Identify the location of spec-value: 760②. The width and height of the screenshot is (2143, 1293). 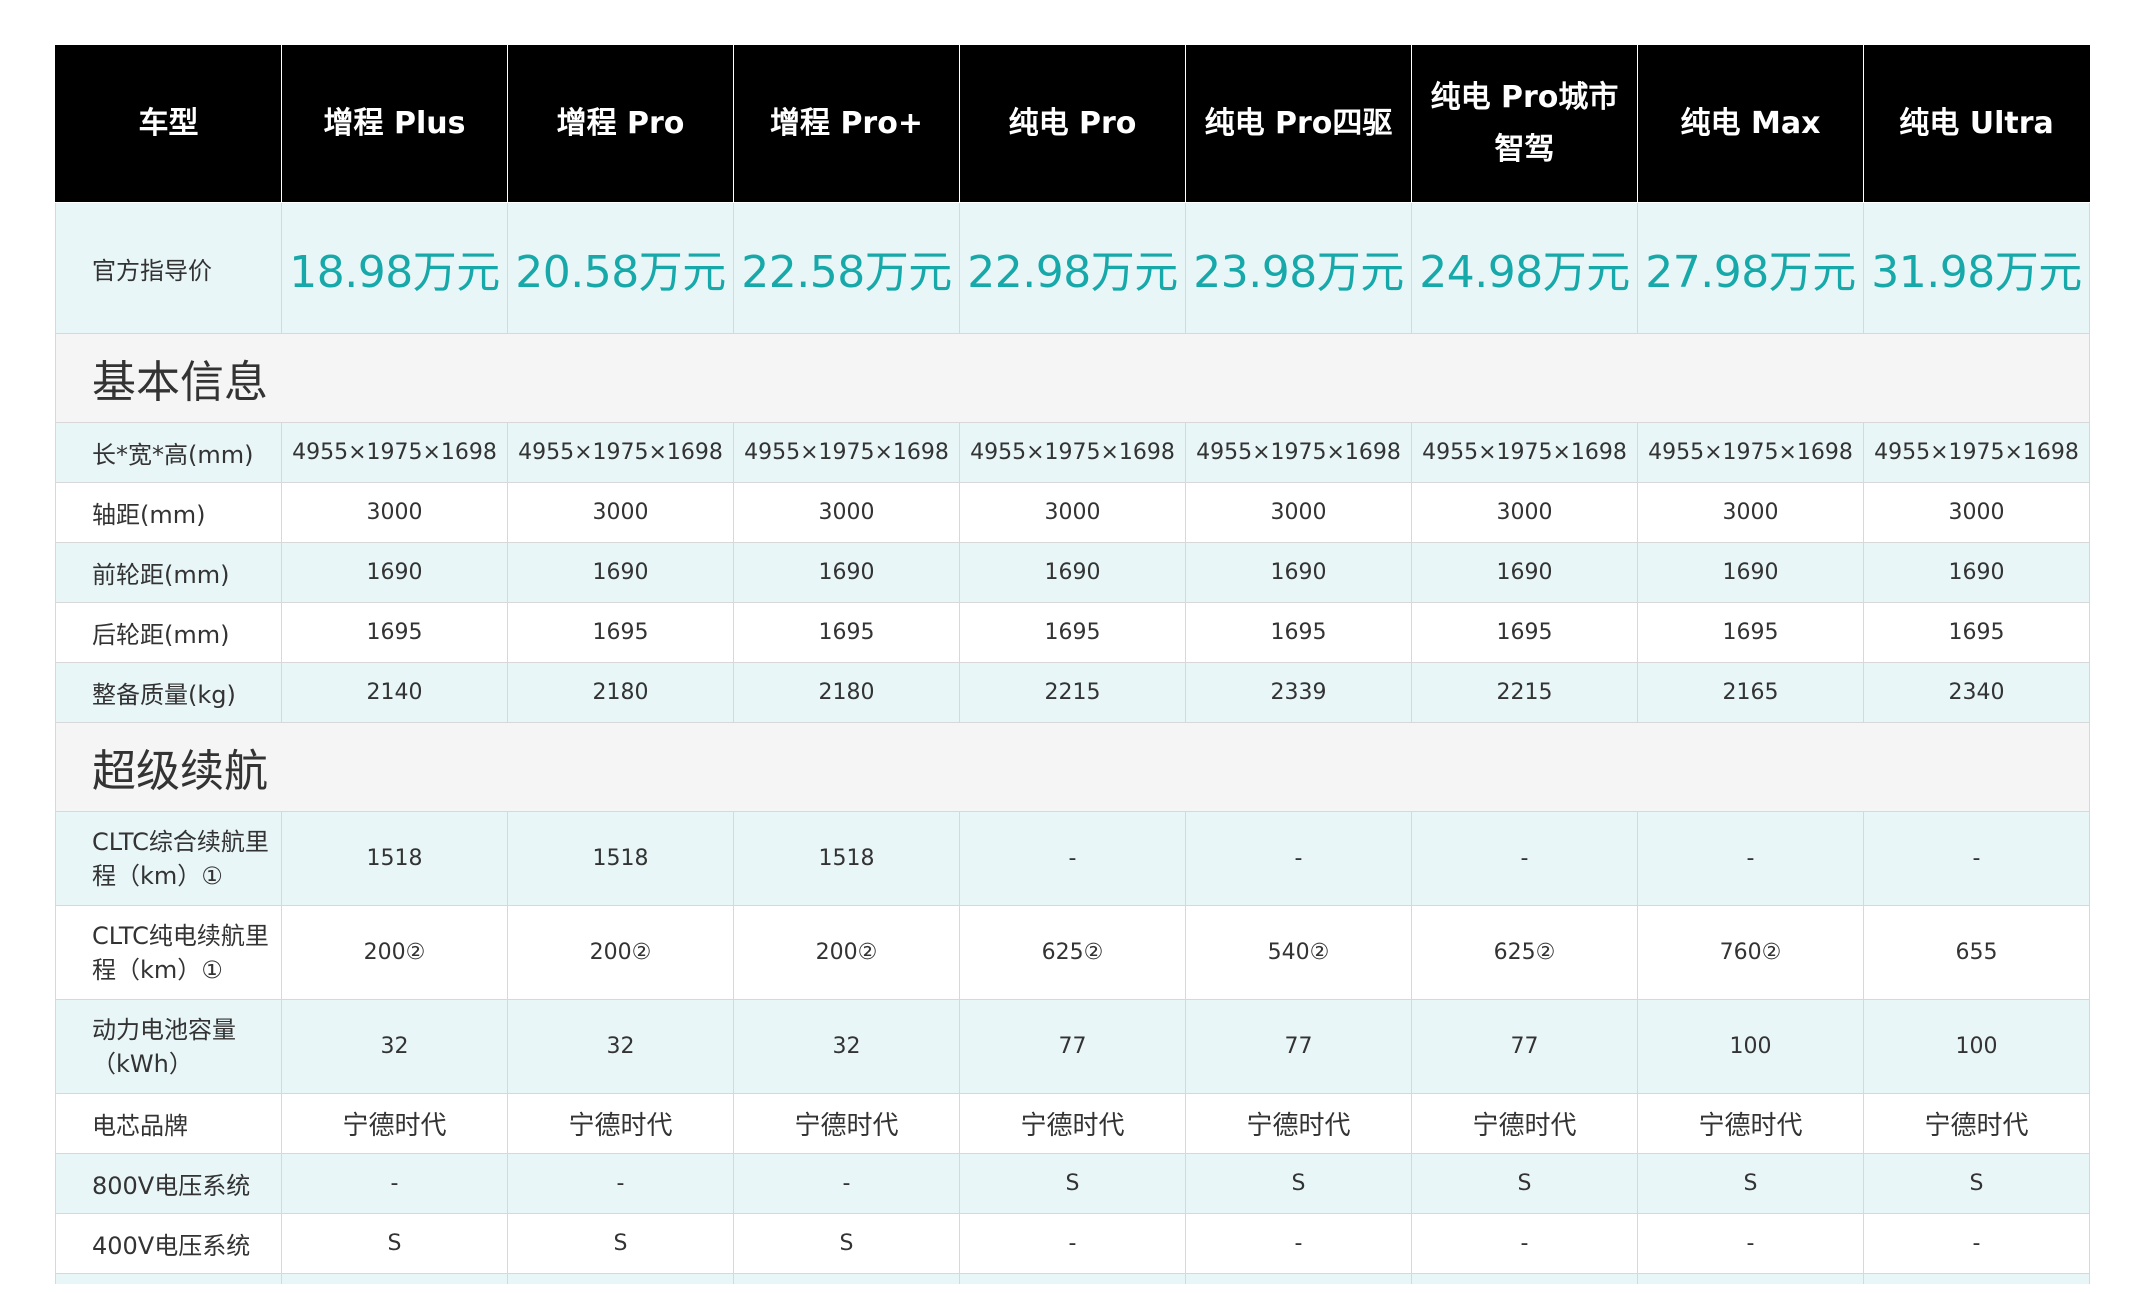
(1750, 952).